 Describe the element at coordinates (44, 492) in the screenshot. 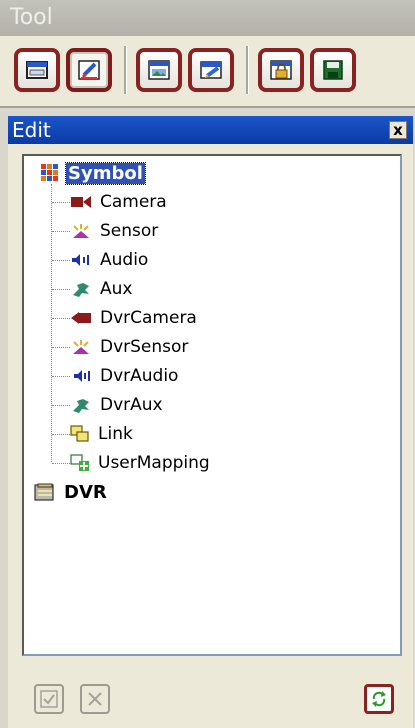

I see `dvr-folder-icon` at that location.